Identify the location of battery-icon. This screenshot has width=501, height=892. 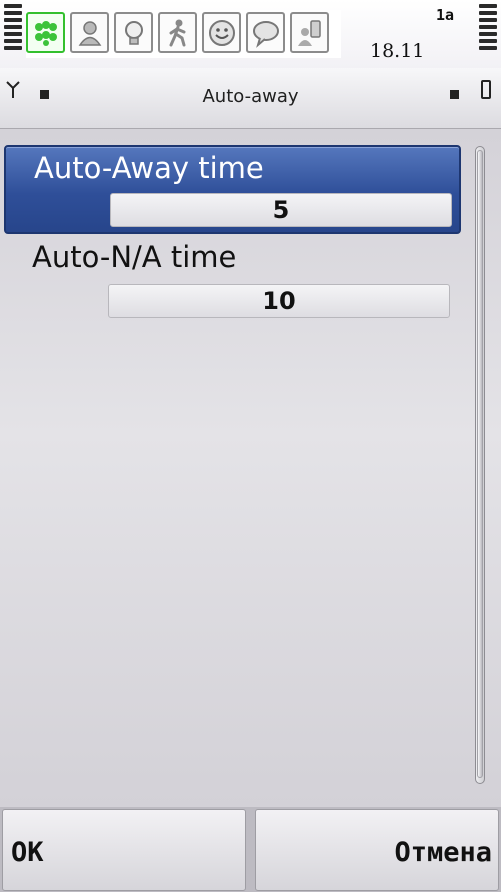
(486, 89).